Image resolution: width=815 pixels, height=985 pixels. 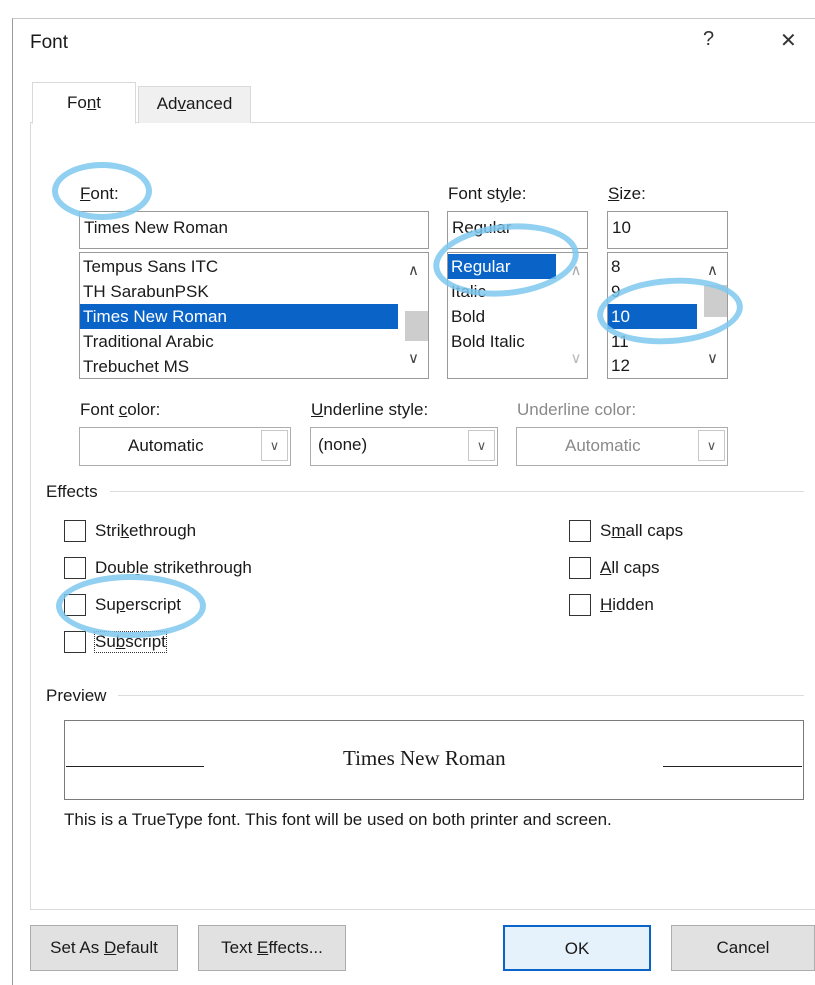 What do you see at coordinates (580, 568) in the screenshot?
I see `all-caps-checkbox` at bounding box center [580, 568].